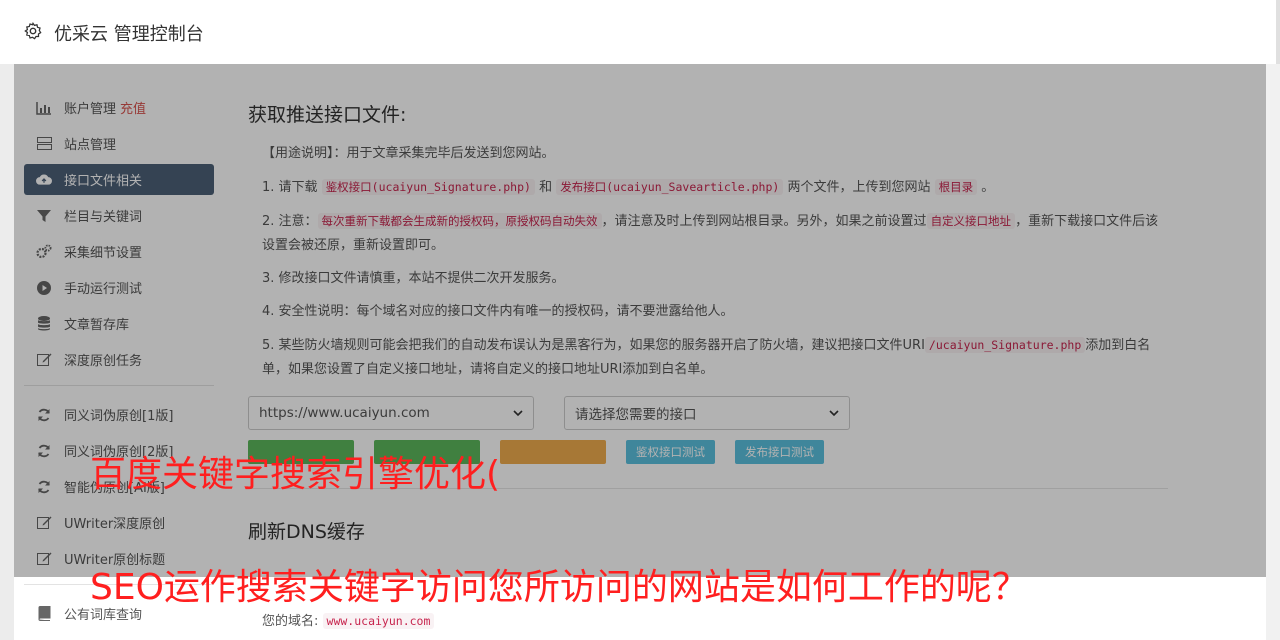 The height and width of the screenshot is (640, 1280). Describe the element at coordinates (1278, 32) in the screenshot. I see `header-edge` at that location.